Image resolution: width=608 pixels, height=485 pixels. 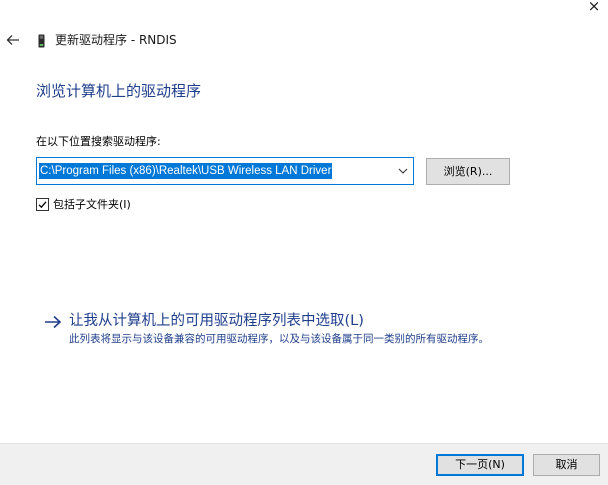 What do you see at coordinates (566, 465) in the screenshot?
I see `cancel-button: 取消` at bounding box center [566, 465].